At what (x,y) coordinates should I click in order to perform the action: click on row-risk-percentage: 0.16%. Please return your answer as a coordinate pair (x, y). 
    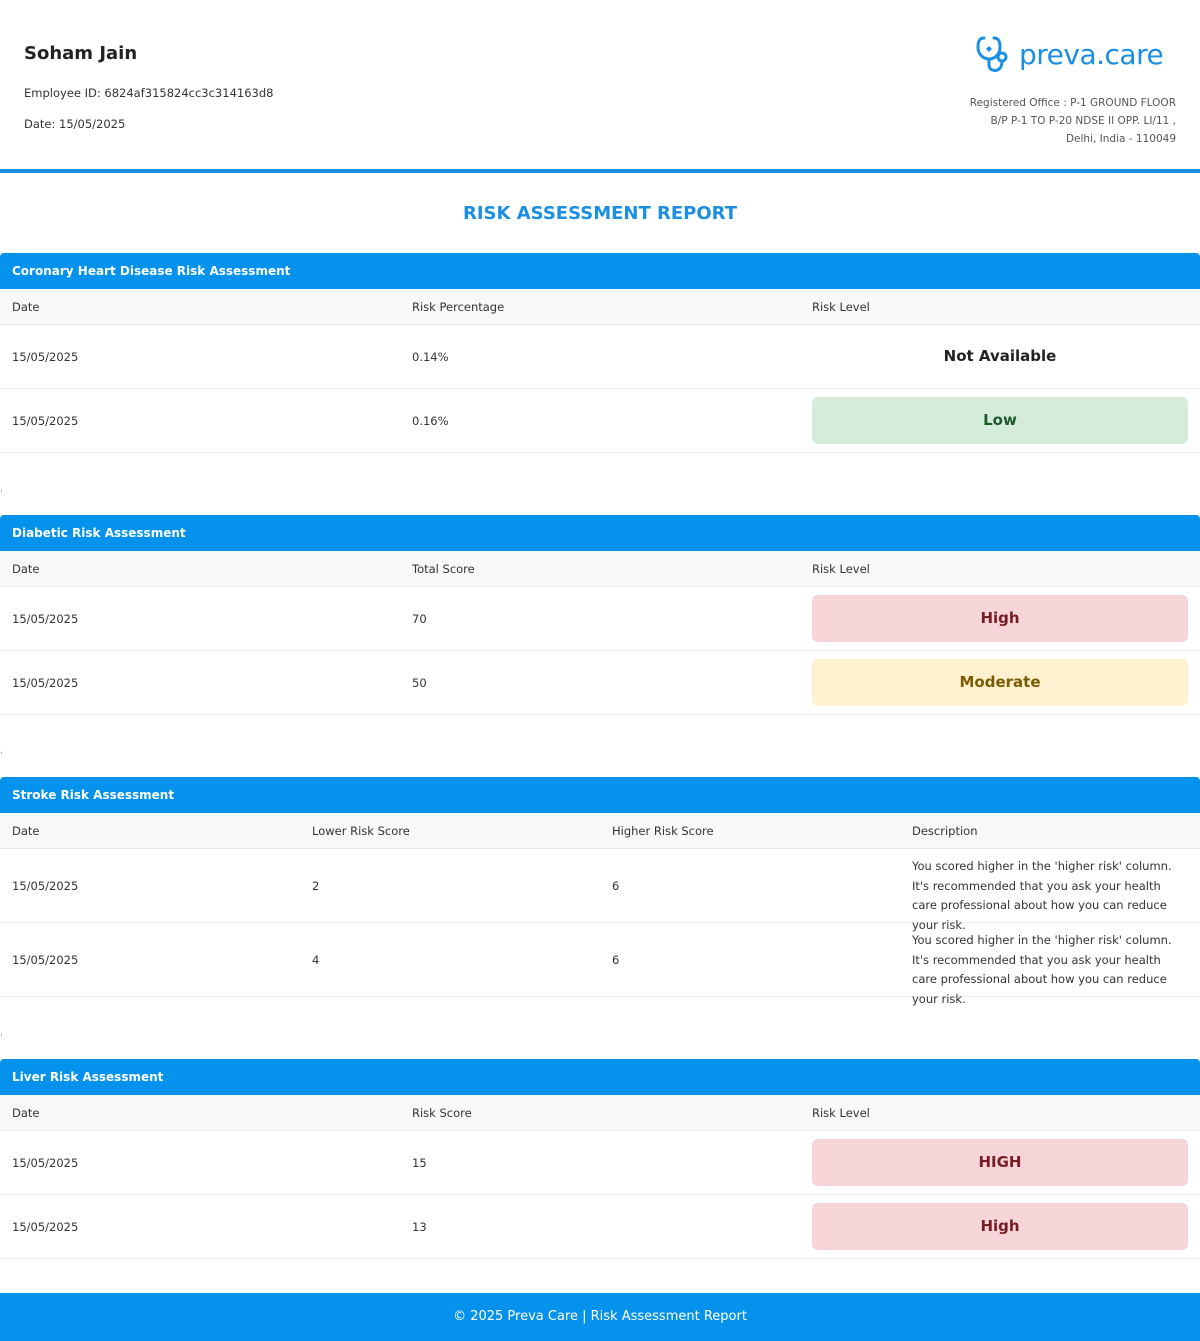
    Looking at the image, I should click on (430, 421).